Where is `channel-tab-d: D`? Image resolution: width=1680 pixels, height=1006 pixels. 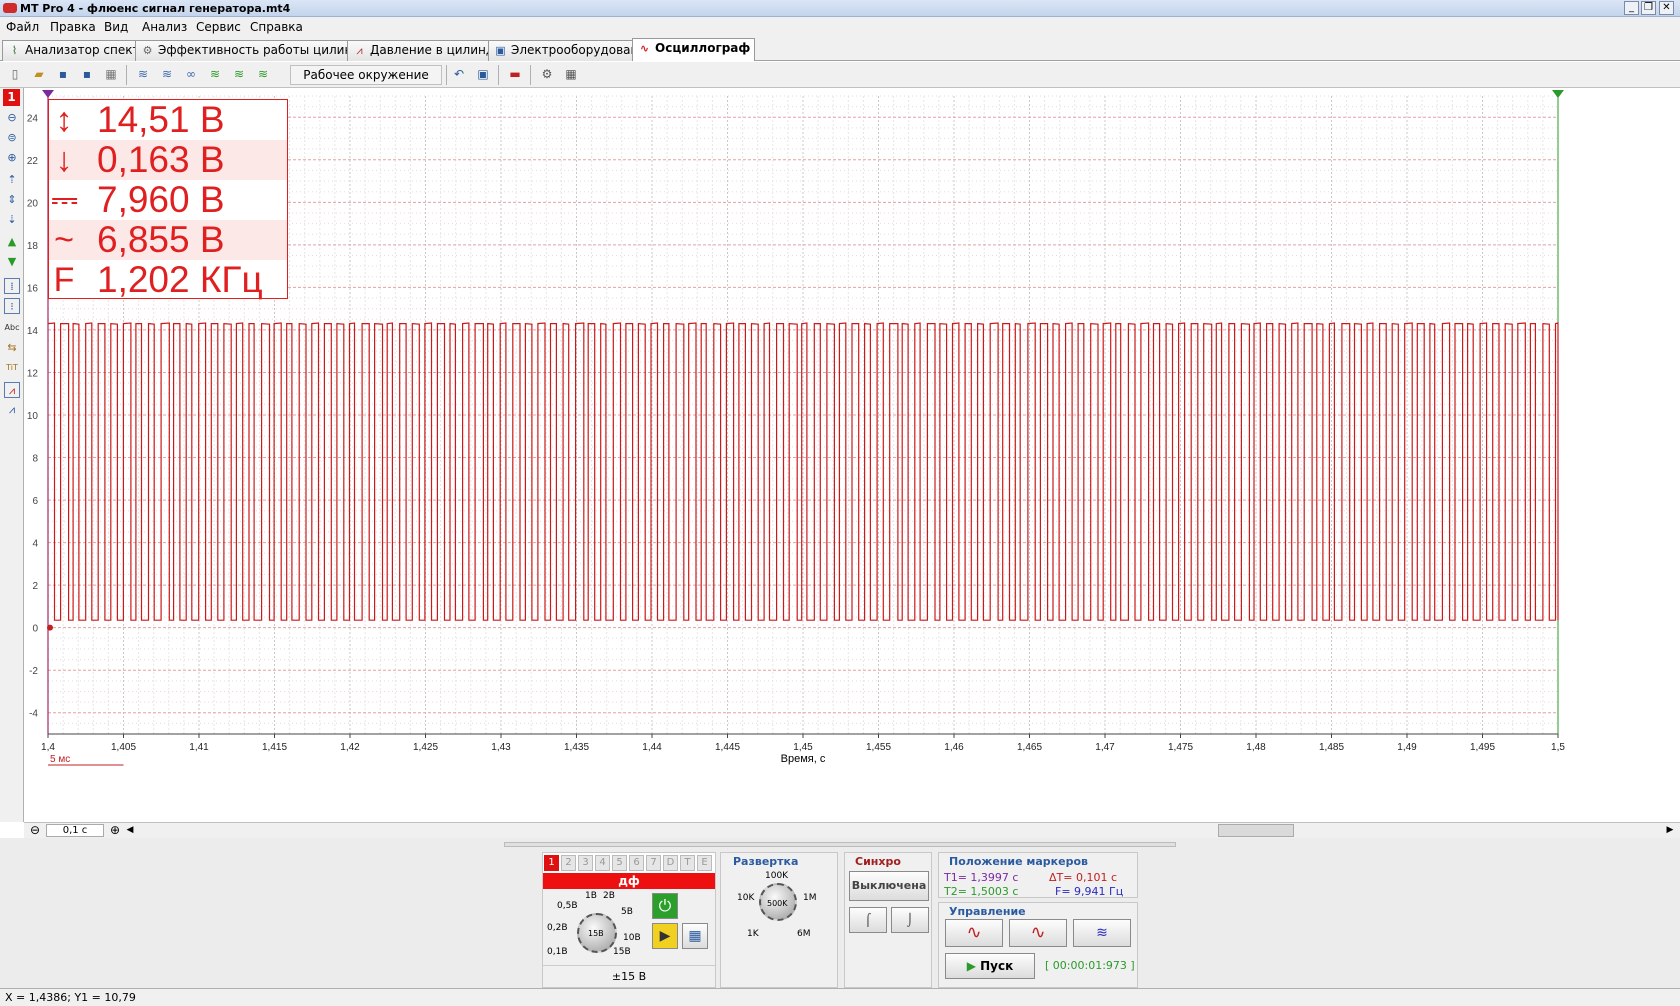
channel-tab-d: D is located at coordinates (670, 863).